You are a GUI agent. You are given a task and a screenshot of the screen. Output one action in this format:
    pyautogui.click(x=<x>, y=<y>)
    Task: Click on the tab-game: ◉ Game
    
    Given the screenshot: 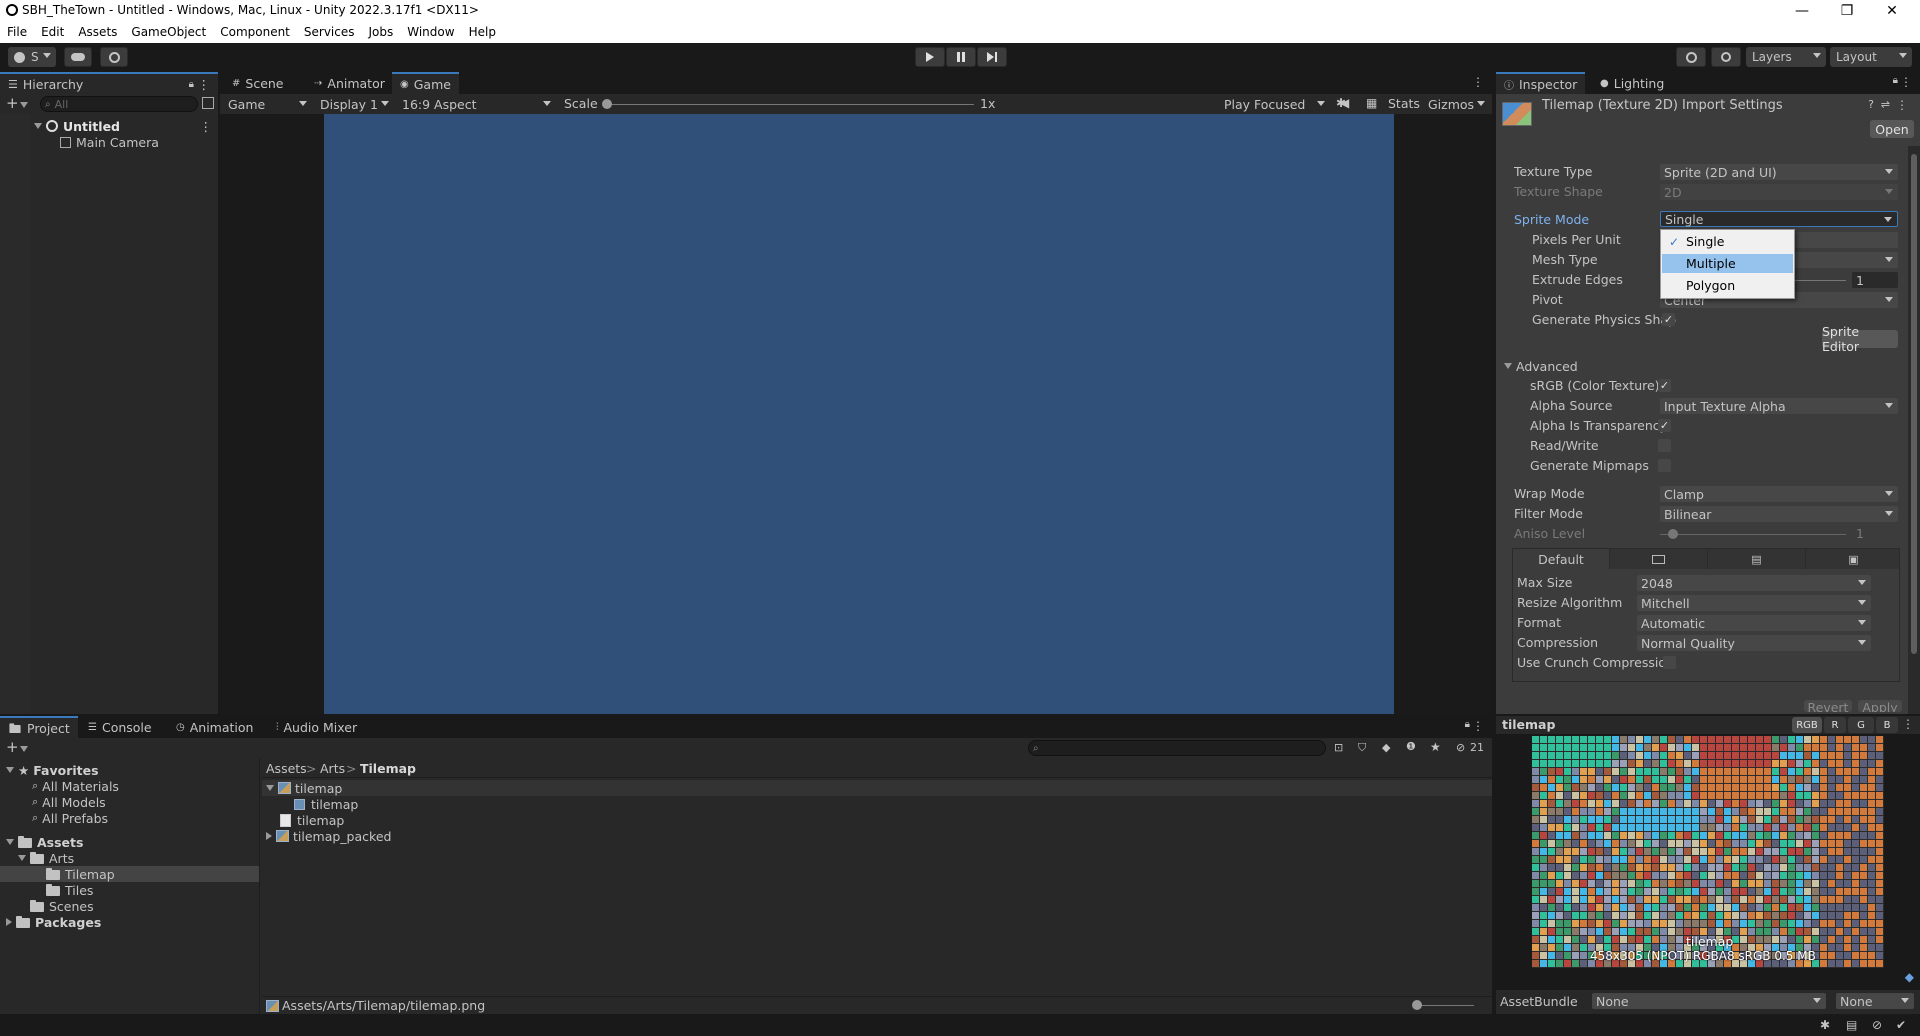 What is the action you would take?
    pyautogui.click(x=425, y=83)
    